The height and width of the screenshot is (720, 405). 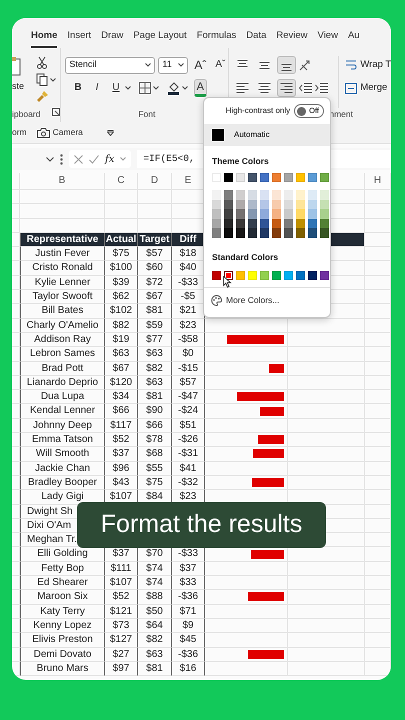 What do you see at coordinates (78, 159) in the screenshot?
I see `cancel-icon` at bounding box center [78, 159].